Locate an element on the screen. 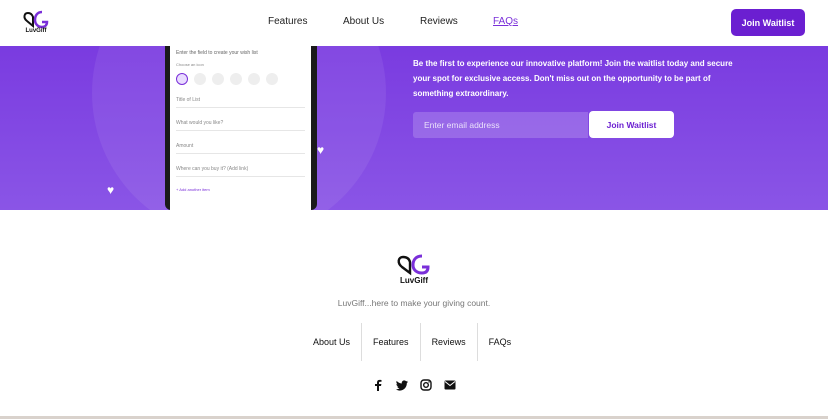 This screenshot has height=419, width=828. icon-choices is located at coordinates (240, 79).